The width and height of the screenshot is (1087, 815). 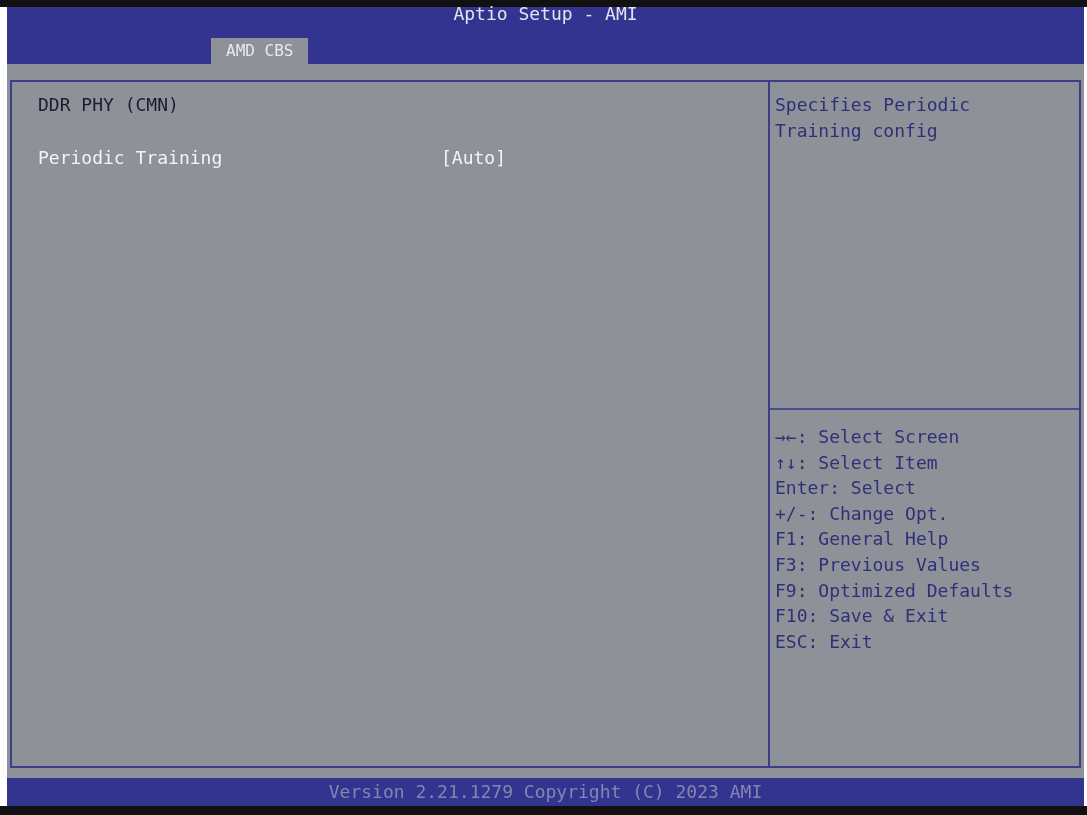 I want to click on key-hint: +/-: Change Opt., so click(x=862, y=513).